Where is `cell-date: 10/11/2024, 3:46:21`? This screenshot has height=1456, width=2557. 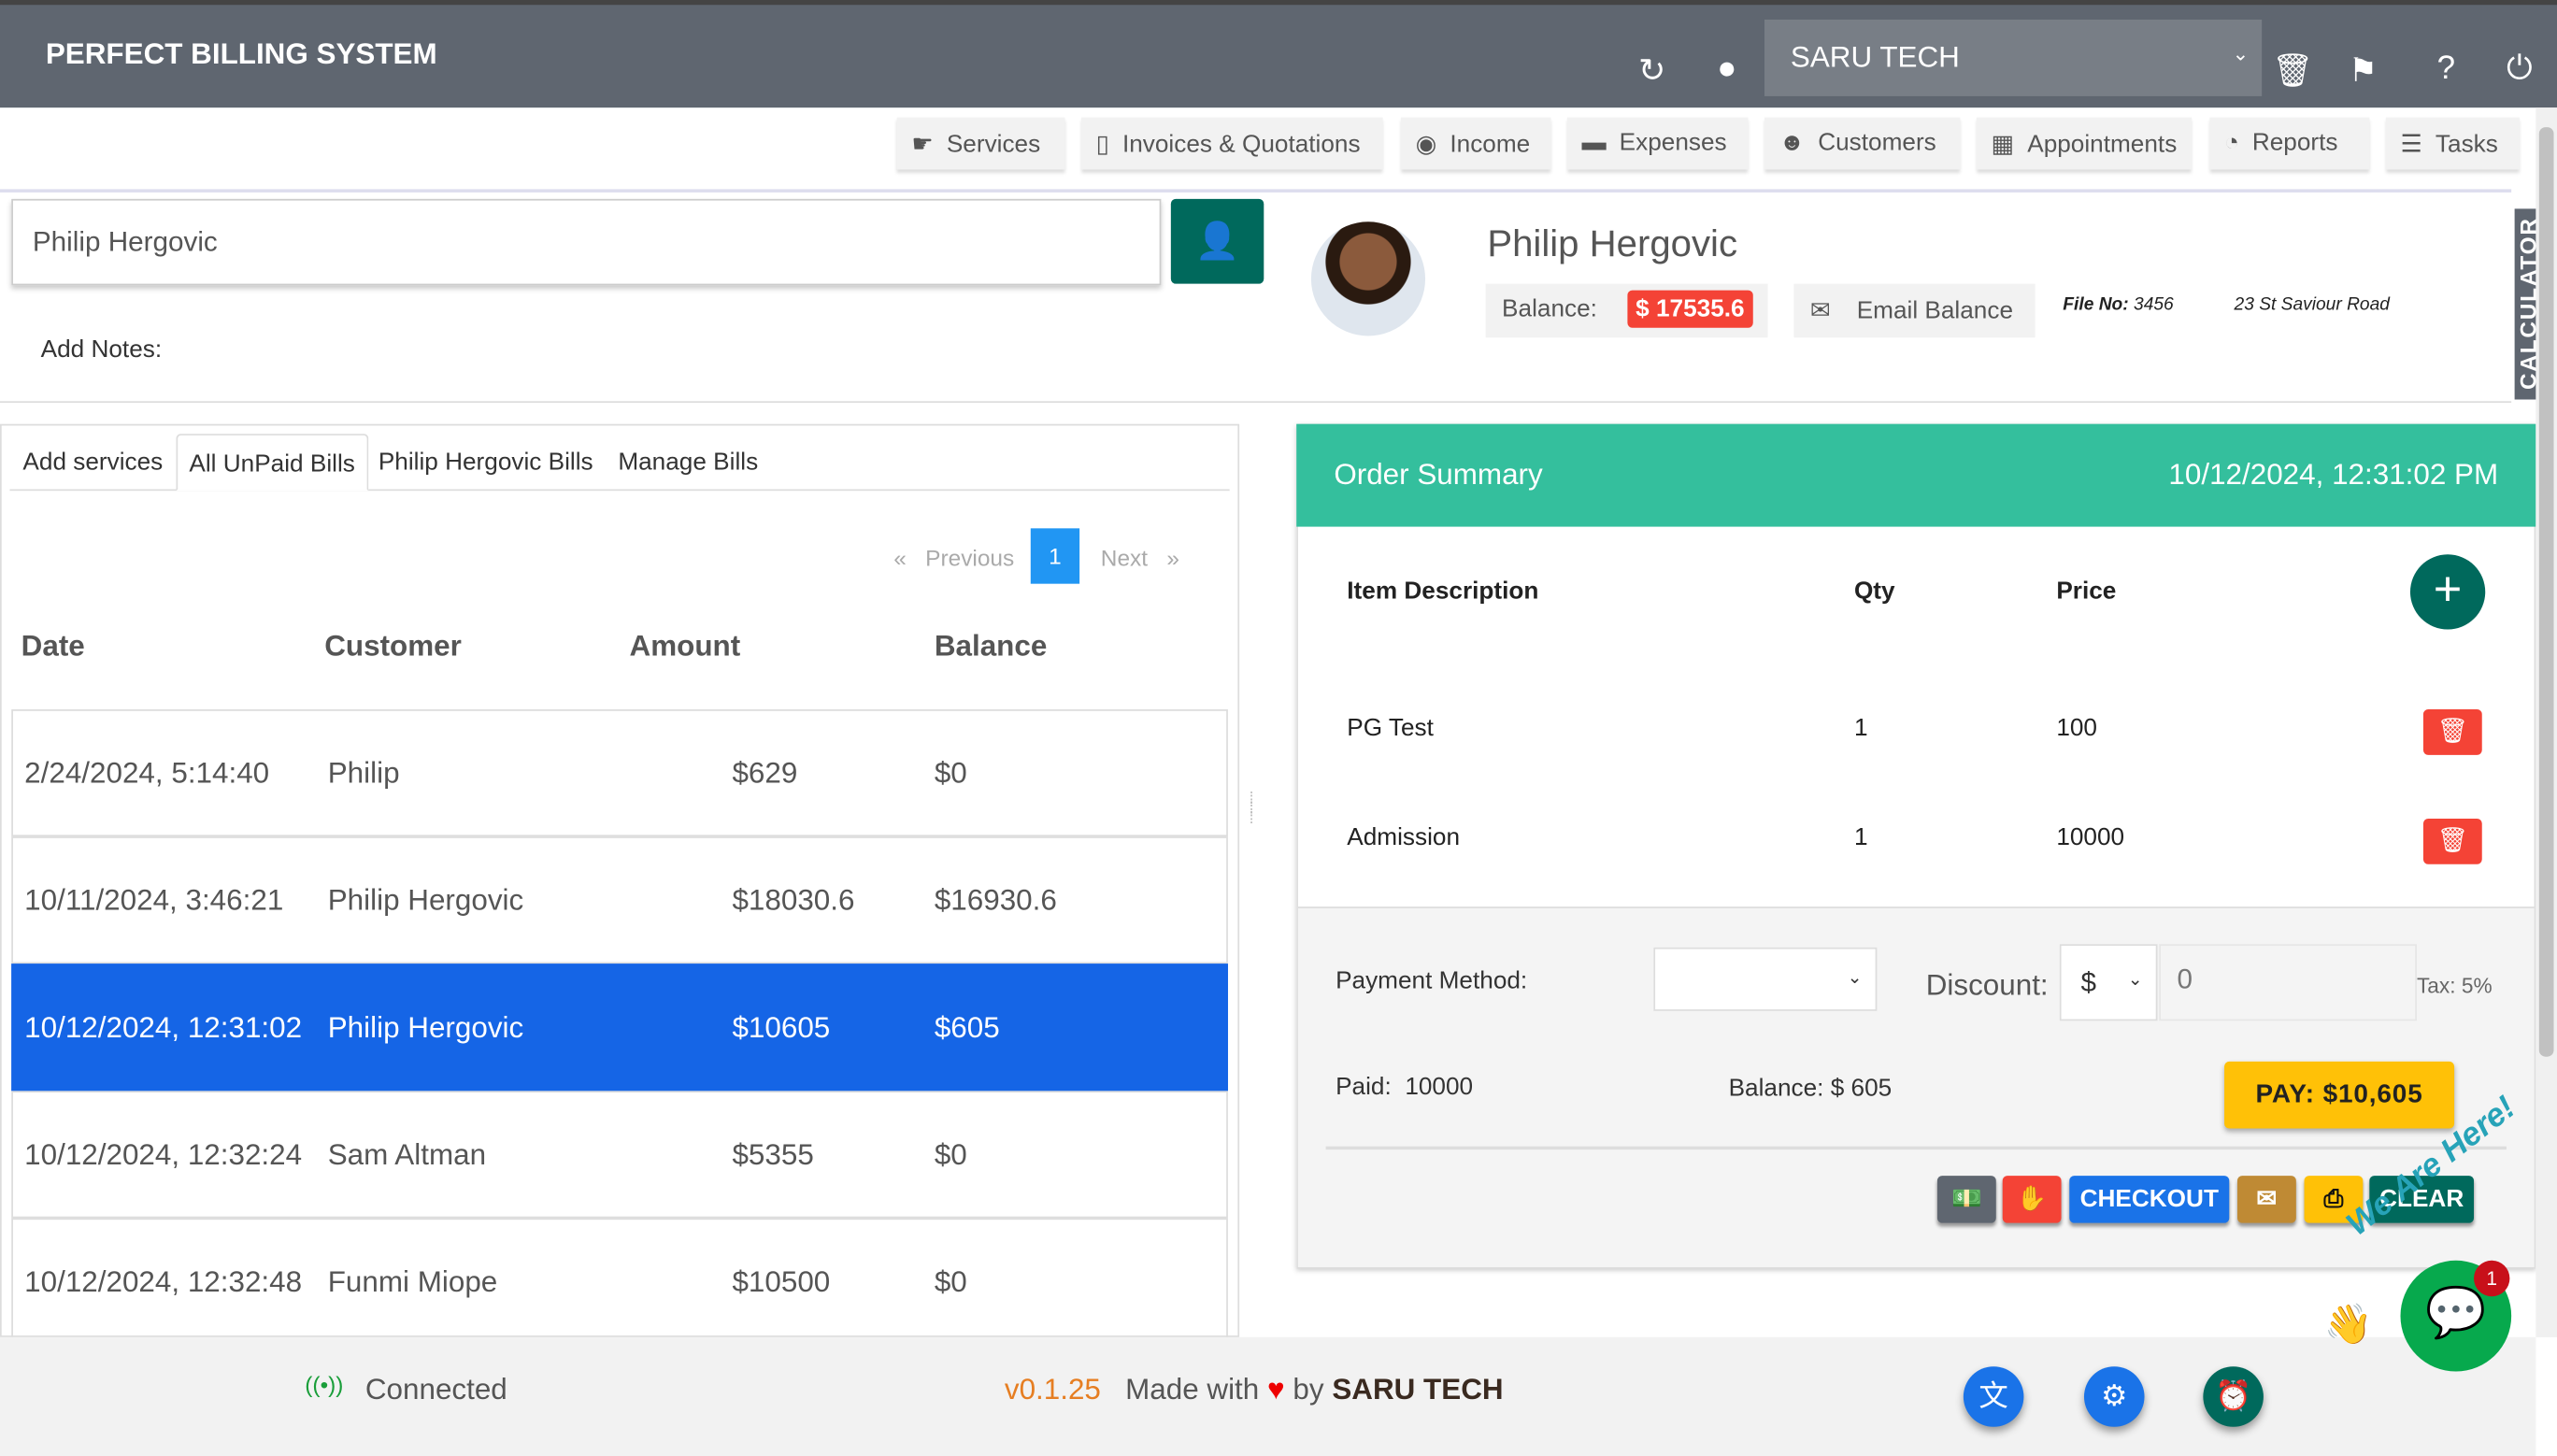 cell-date: 10/11/2024, 3:46:21 is located at coordinates (154, 900).